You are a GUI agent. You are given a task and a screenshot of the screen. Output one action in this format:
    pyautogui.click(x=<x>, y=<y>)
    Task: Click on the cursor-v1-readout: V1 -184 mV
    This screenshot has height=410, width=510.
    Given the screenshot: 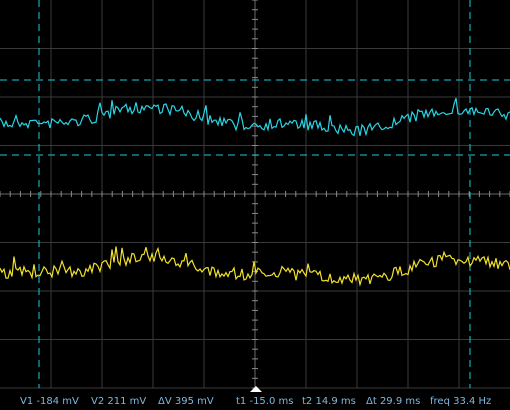 What is the action you would take?
    pyautogui.click(x=49, y=401)
    